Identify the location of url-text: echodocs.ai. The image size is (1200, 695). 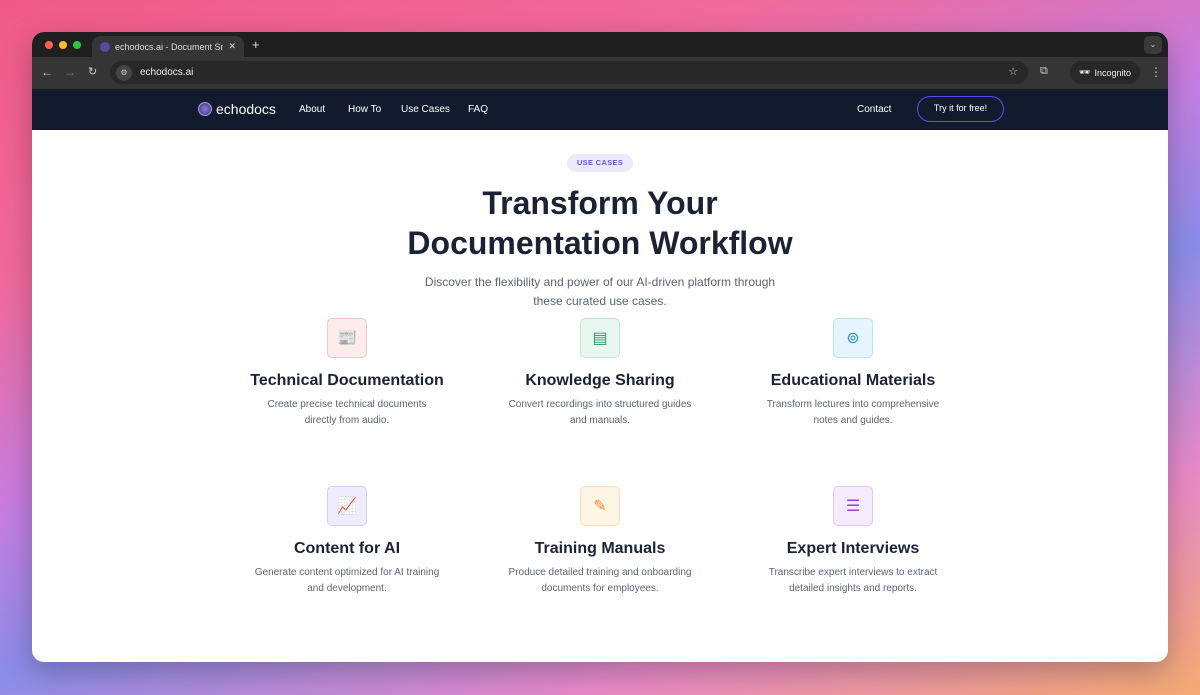
(167, 72).